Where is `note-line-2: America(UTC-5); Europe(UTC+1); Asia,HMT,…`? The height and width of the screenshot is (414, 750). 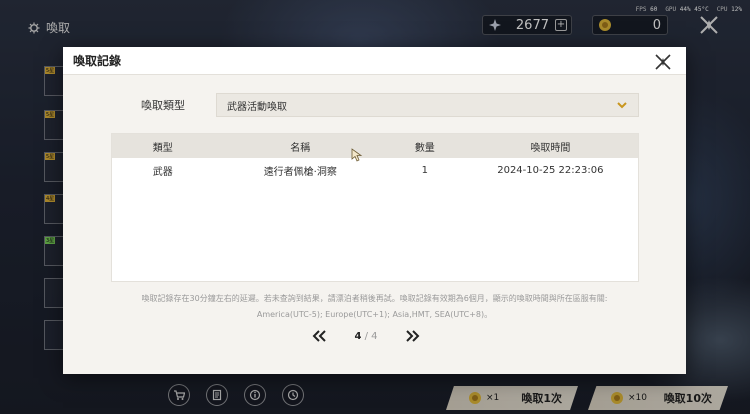 note-line-2: America(UTC-5); Europe(UTC+1); Asia,HMT,… is located at coordinates (374, 314).